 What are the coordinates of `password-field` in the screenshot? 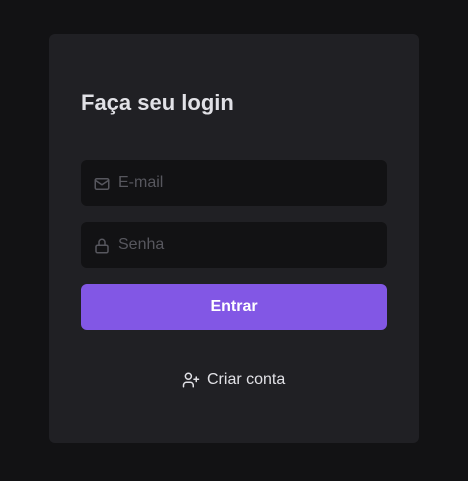 It's located at (234, 245).